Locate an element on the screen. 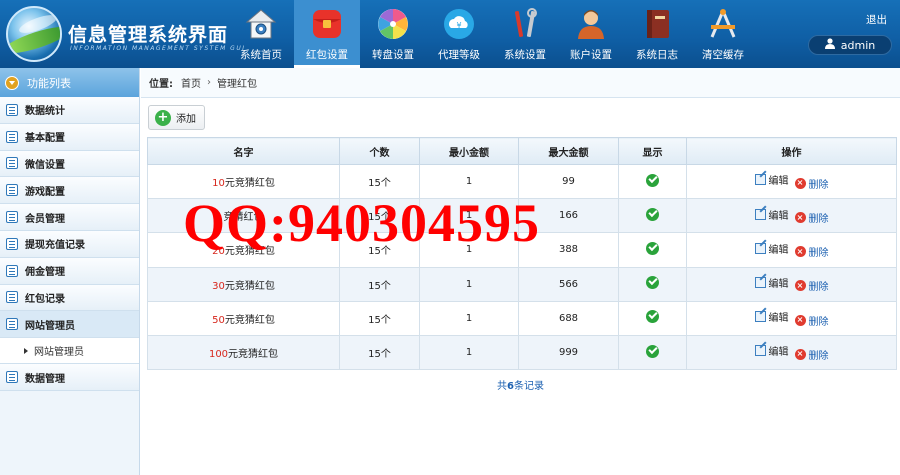 The height and width of the screenshot is (475, 900). plus-icon: + is located at coordinates (163, 117).